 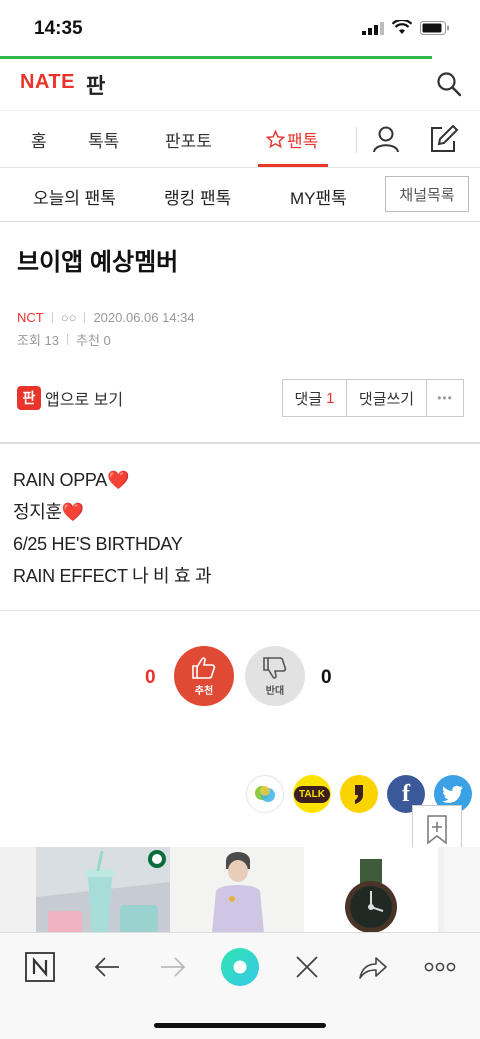 What do you see at coordinates (437, 830) in the screenshot?
I see `bookmark-add-icon` at bounding box center [437, 830].